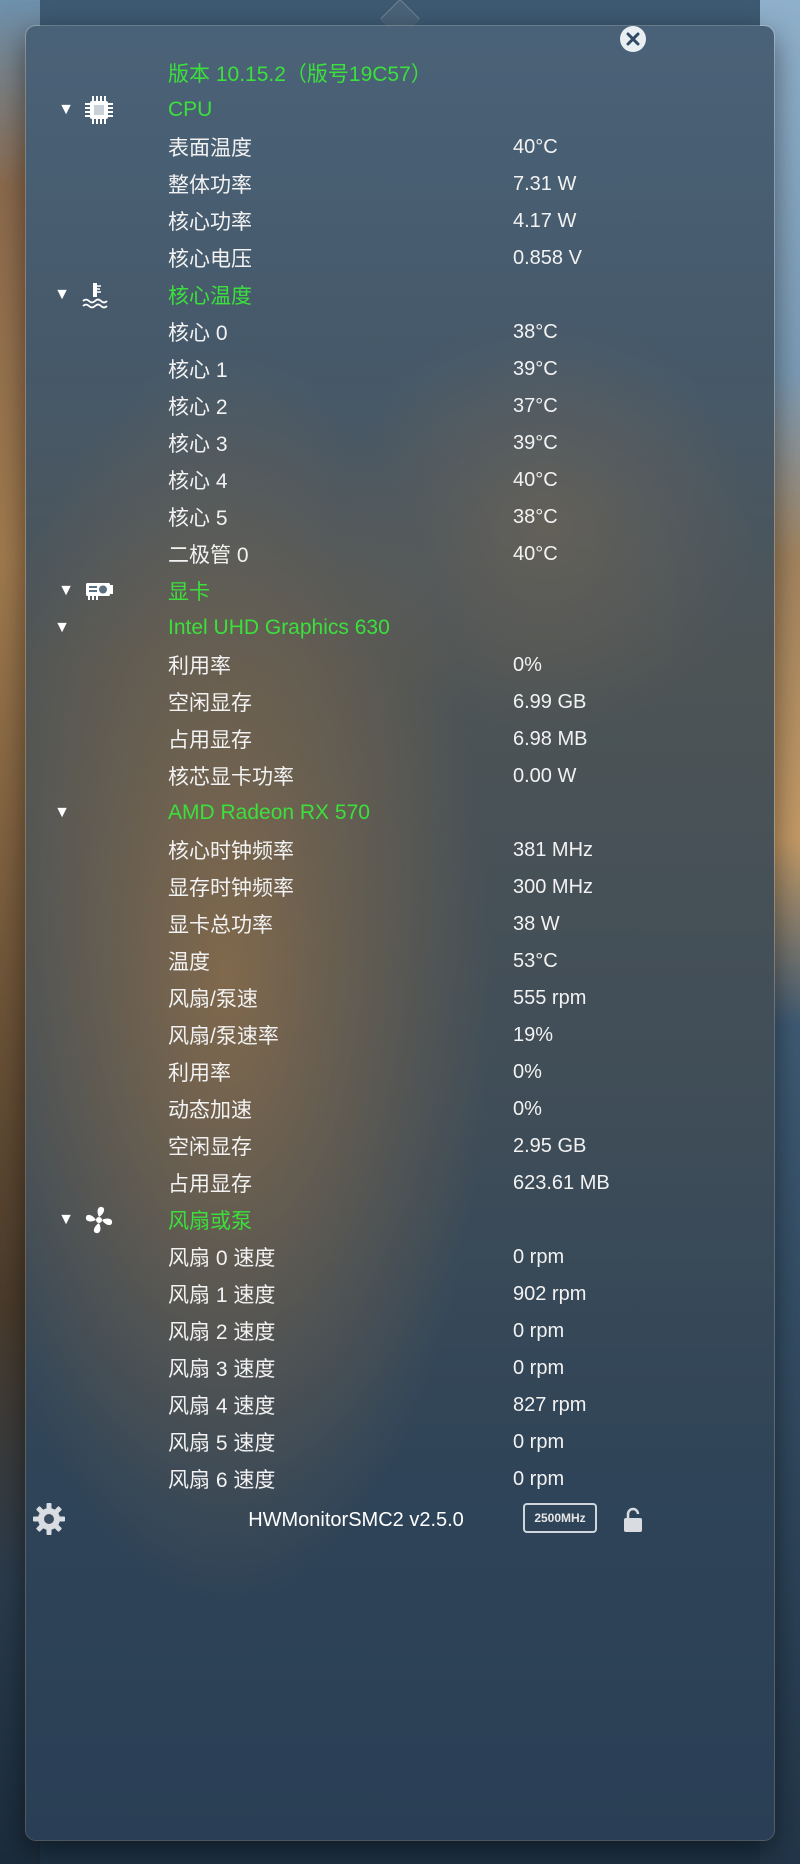  Describe the element at coordinates (222, 1443) in the screenshot. I see `sensor-label: 风扇 5 速度` at that location.